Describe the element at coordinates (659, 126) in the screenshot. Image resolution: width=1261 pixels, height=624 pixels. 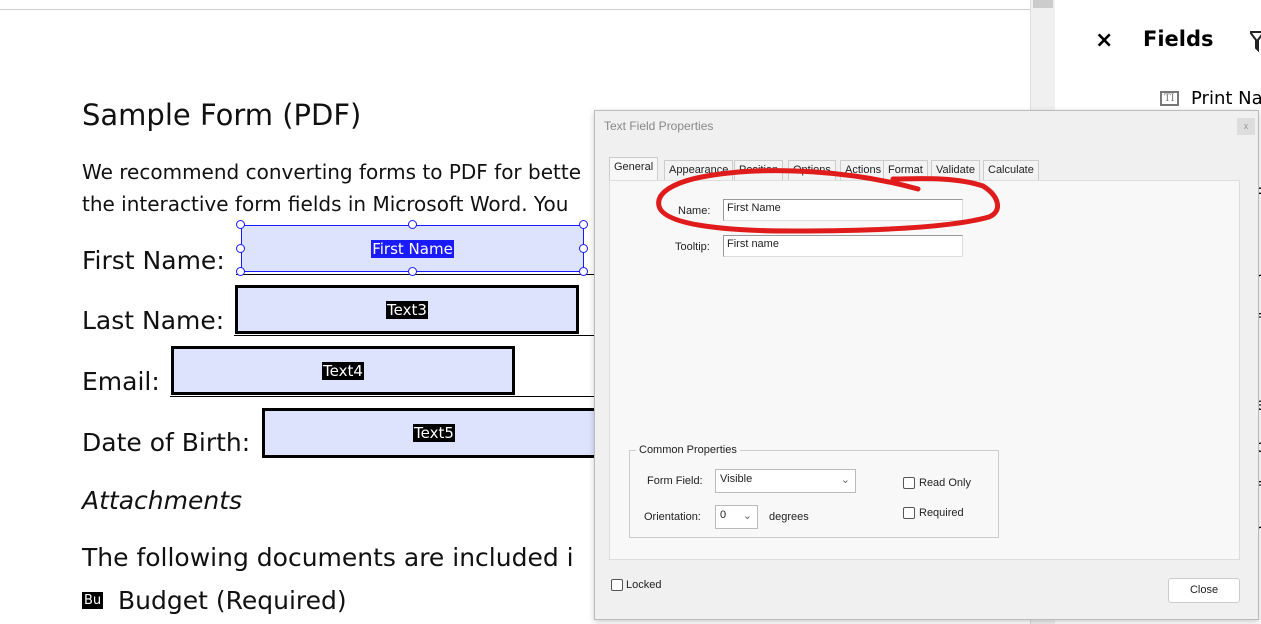
I see `dialog-title: Text Field Properties` at that location.